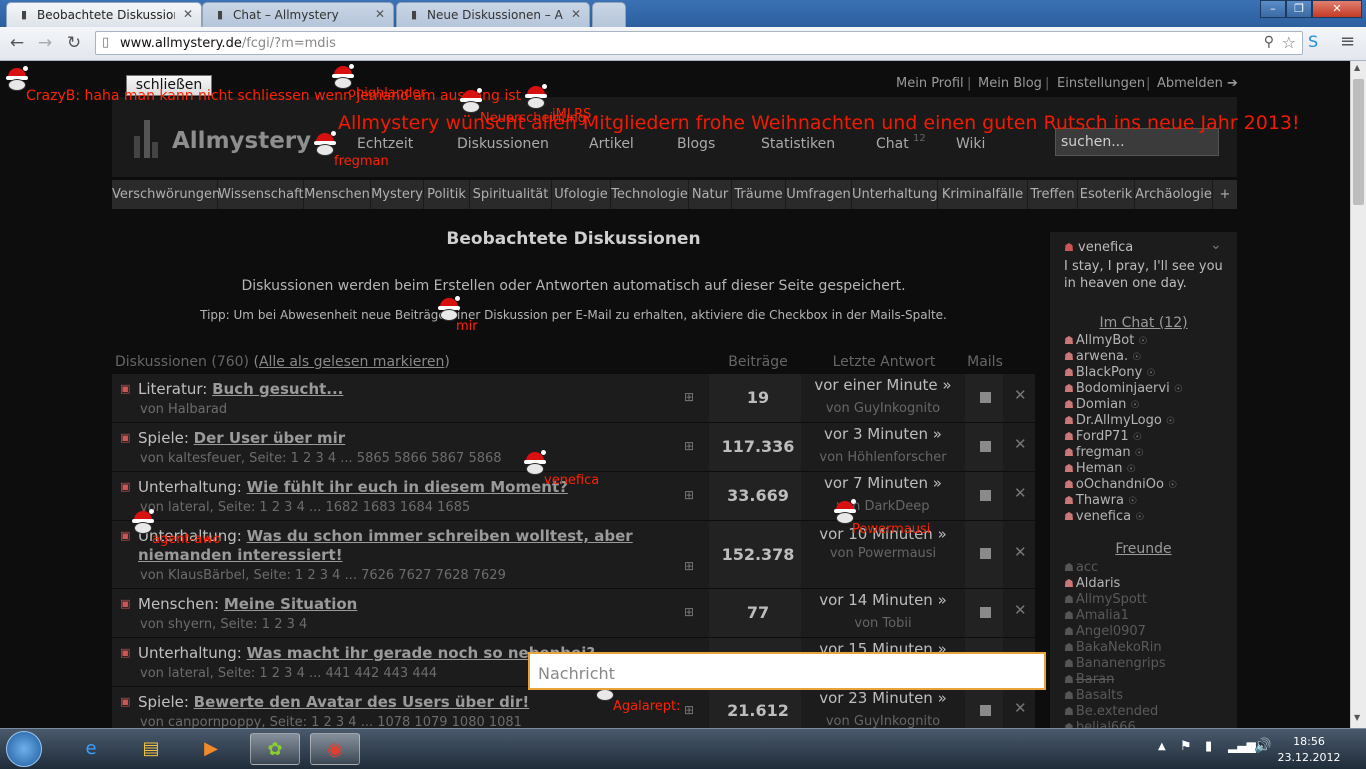  What do you see at coordinates (74, 43) in the screenshot?
I see `reload-icon: ↻` at bounding box center [74, 43].